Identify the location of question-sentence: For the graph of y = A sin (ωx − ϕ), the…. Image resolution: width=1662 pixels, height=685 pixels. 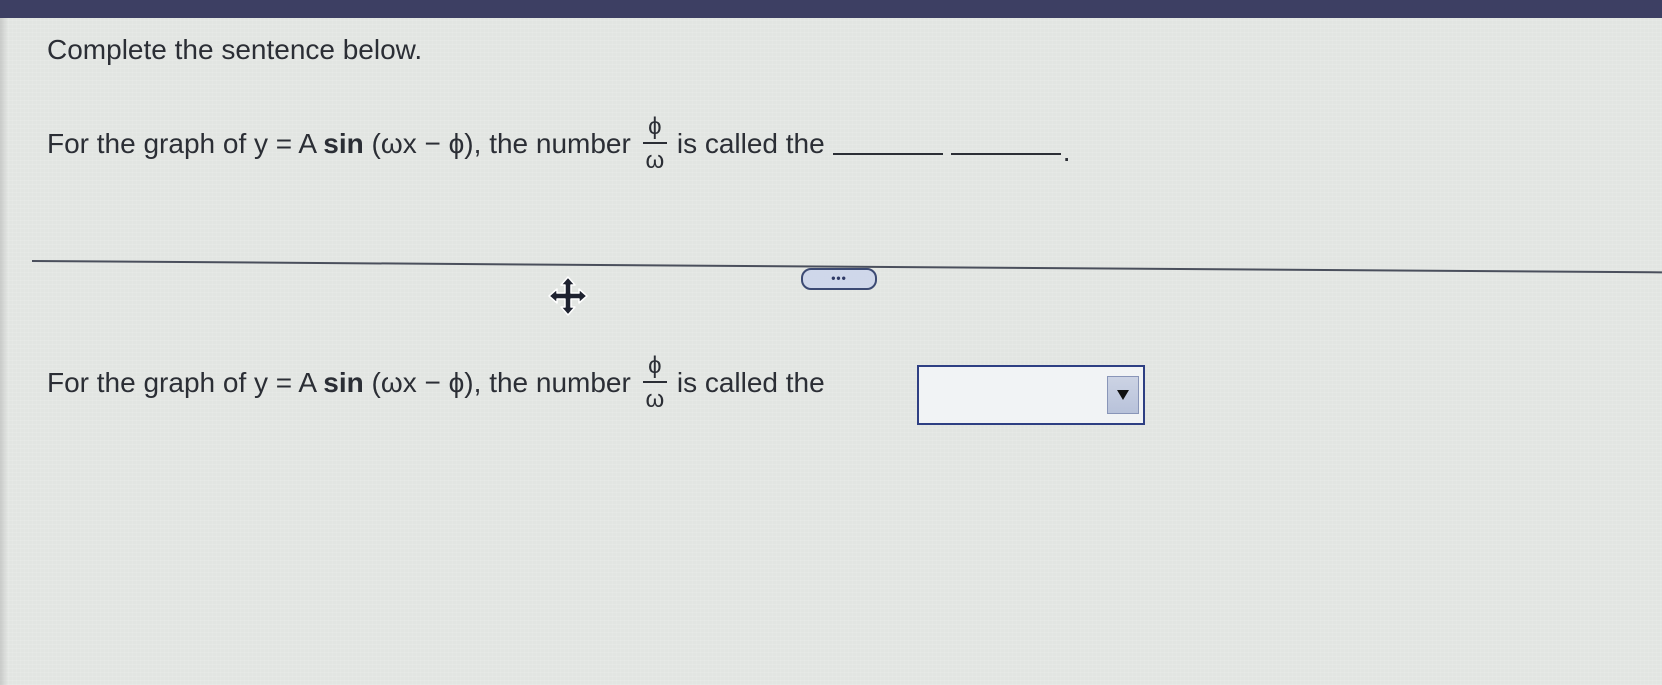
(559, 144).